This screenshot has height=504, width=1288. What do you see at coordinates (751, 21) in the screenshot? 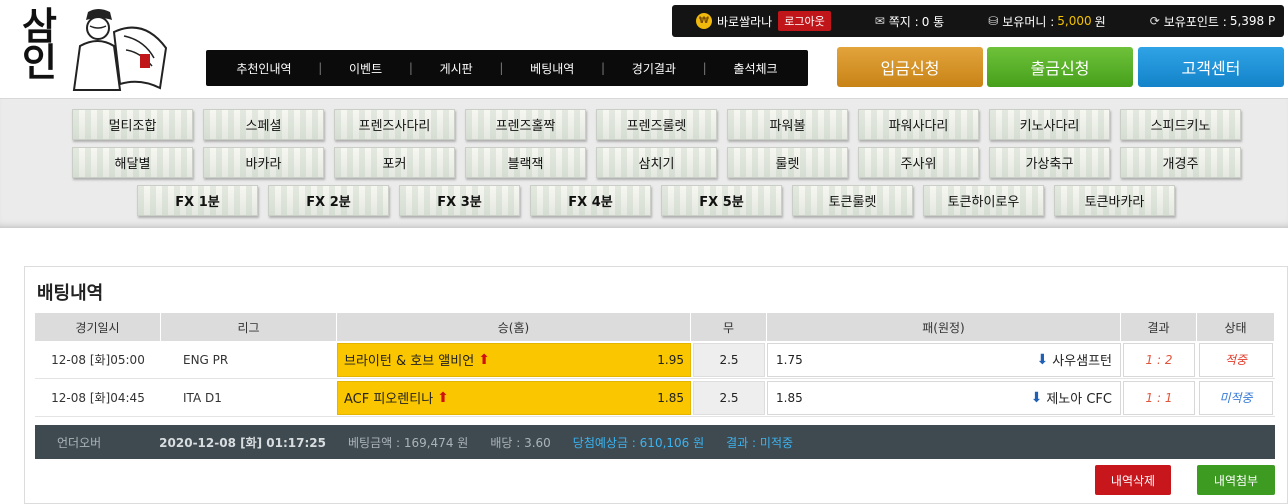
I see `user-account: ₩ 바로쌀라나 로그아웃` at bounding box center [751, 21].